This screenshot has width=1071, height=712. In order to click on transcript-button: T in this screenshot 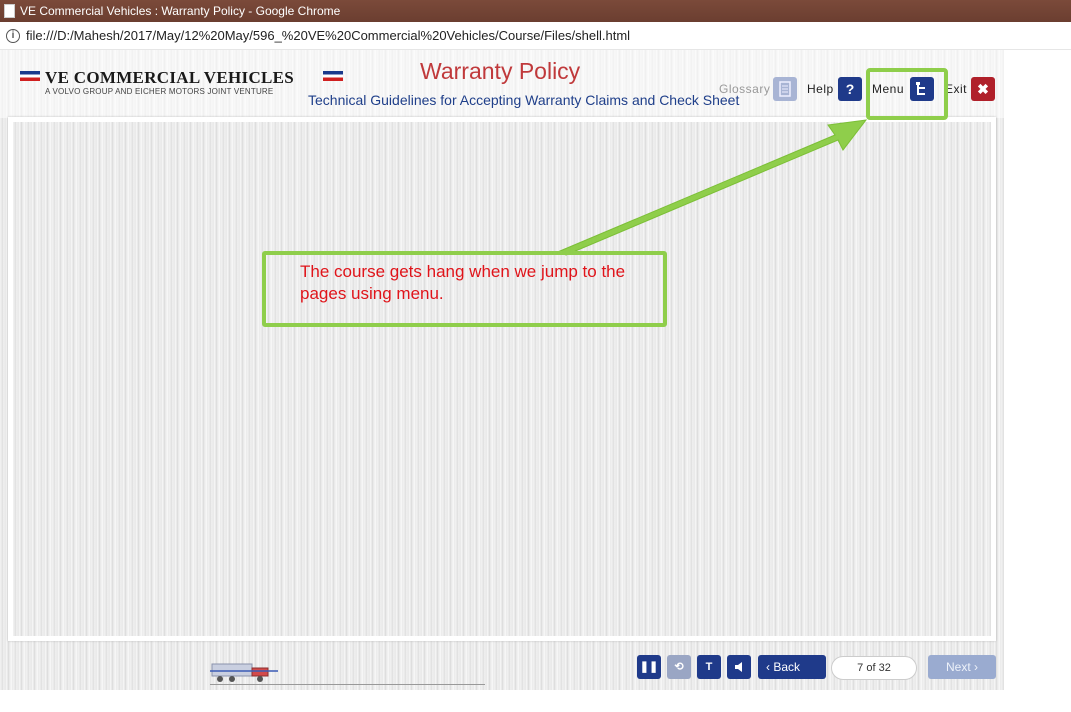, I will do `click(709, 667)`.